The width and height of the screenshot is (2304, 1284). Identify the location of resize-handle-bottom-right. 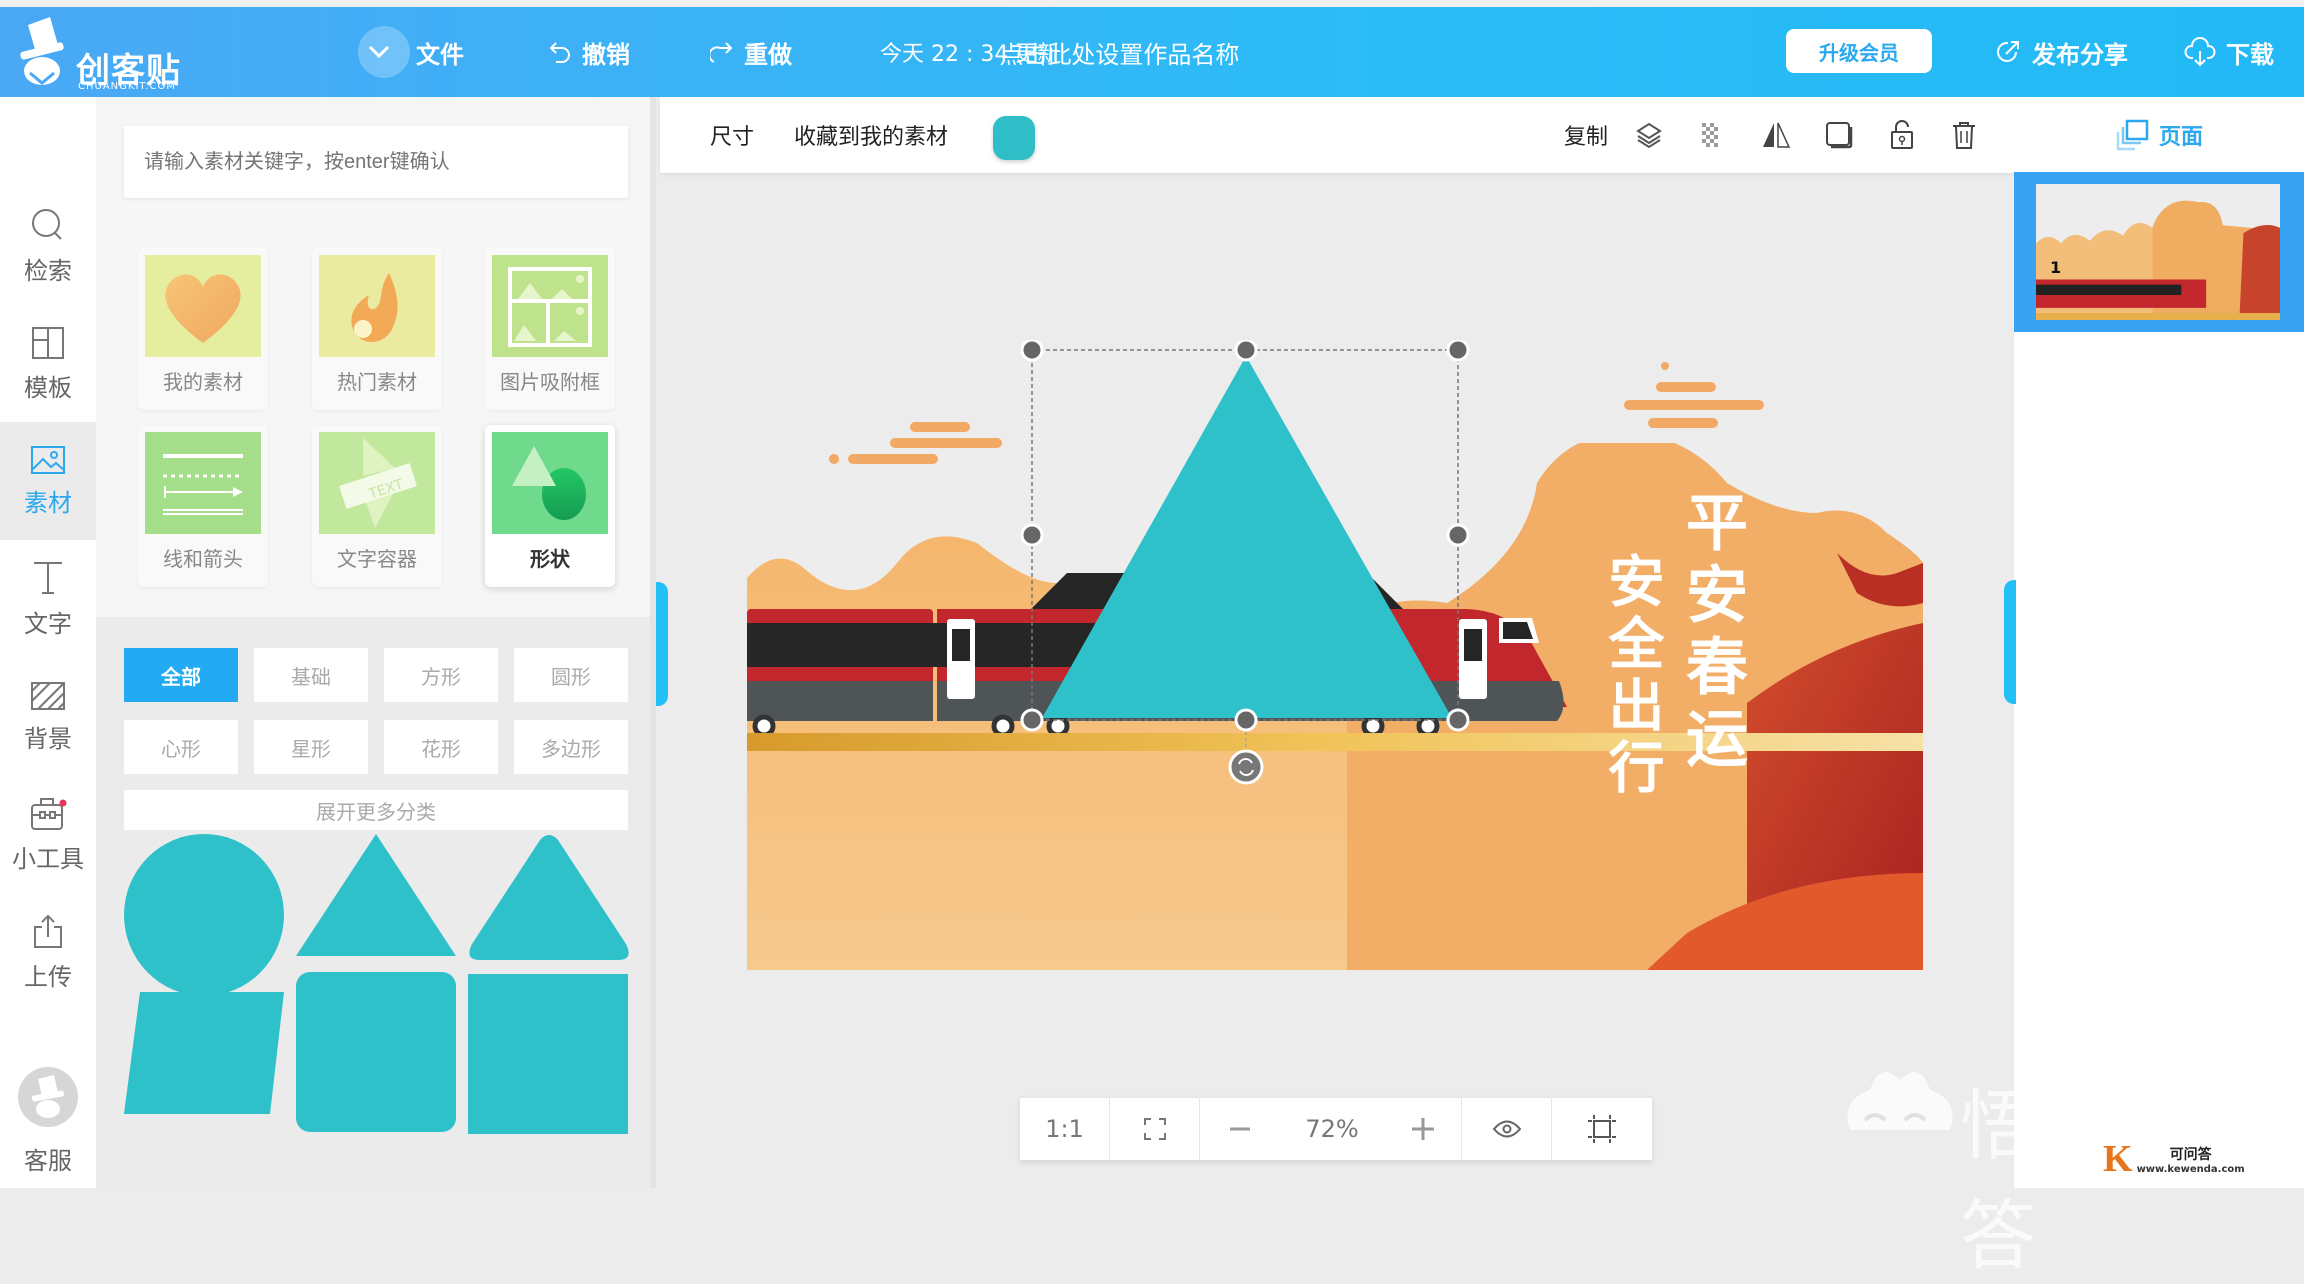
(1458, 720).